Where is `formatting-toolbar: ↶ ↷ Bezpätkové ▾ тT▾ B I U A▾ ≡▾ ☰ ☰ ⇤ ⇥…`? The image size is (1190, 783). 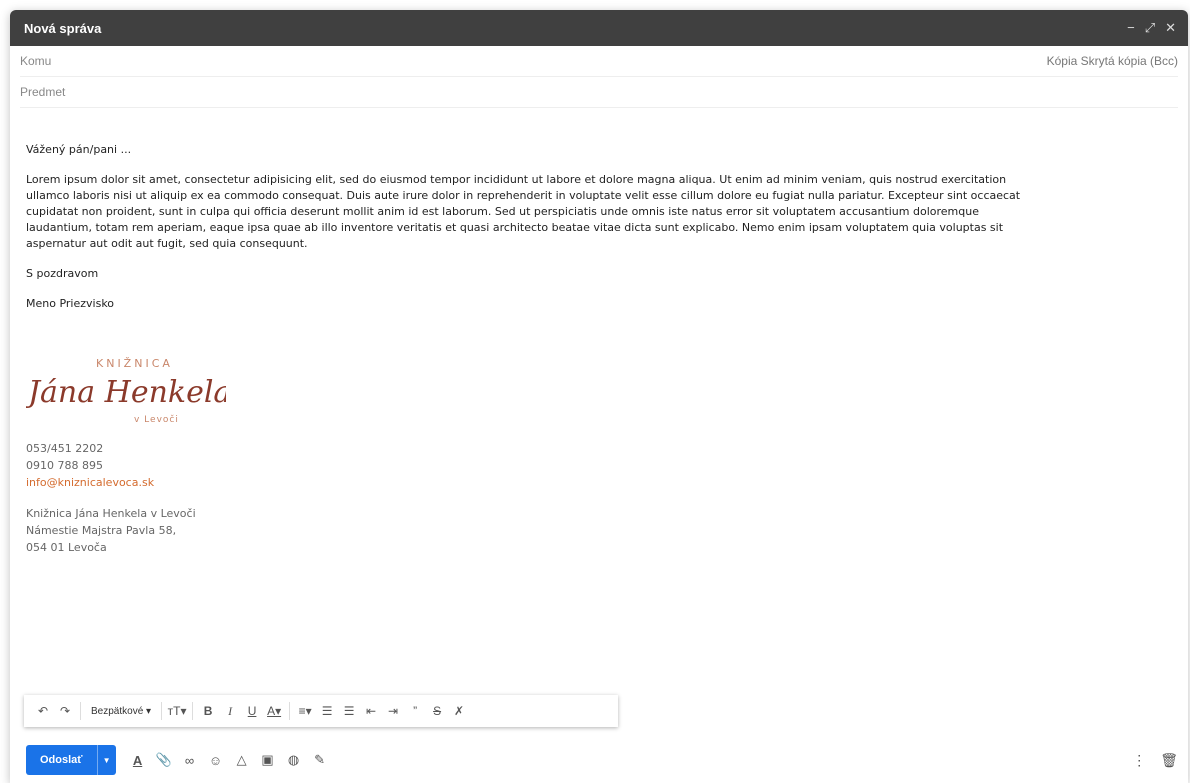
formatting-toolbar: ↶ ↷ Bezpätkové ▾ тT▾ B I U A▾ ≡▾ ☰ ☰ ⇤ ⇥… is located at coordinates (321, 711).